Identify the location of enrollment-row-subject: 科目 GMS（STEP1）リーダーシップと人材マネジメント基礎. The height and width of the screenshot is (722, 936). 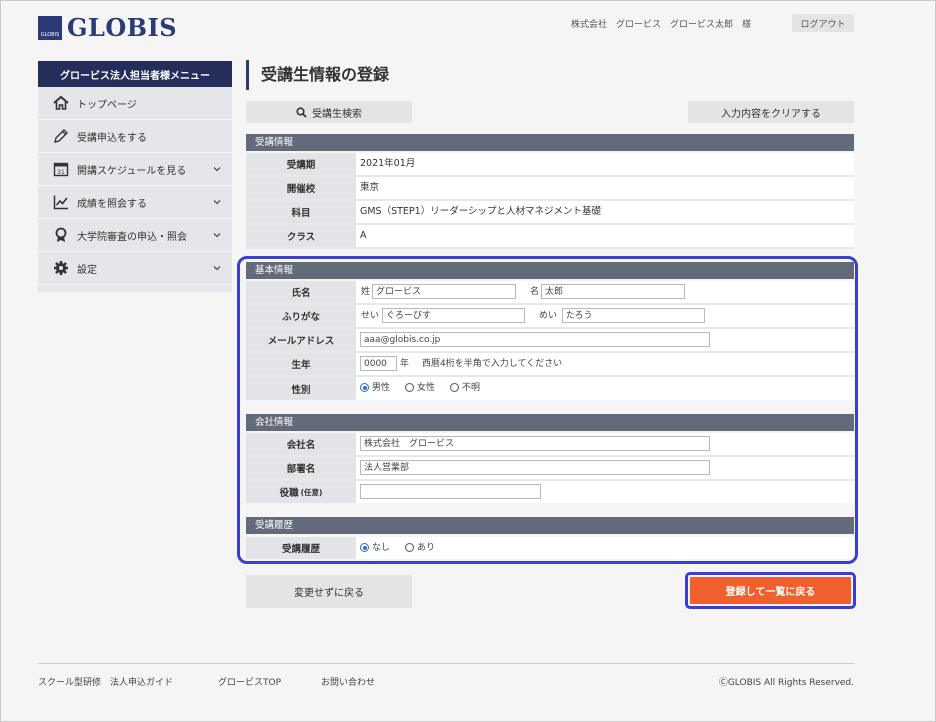
(550, 213).